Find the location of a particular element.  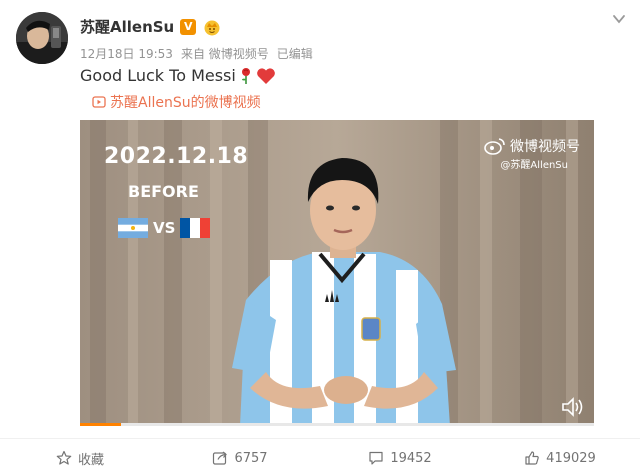

share-icon is located at coordinates (220, 458).